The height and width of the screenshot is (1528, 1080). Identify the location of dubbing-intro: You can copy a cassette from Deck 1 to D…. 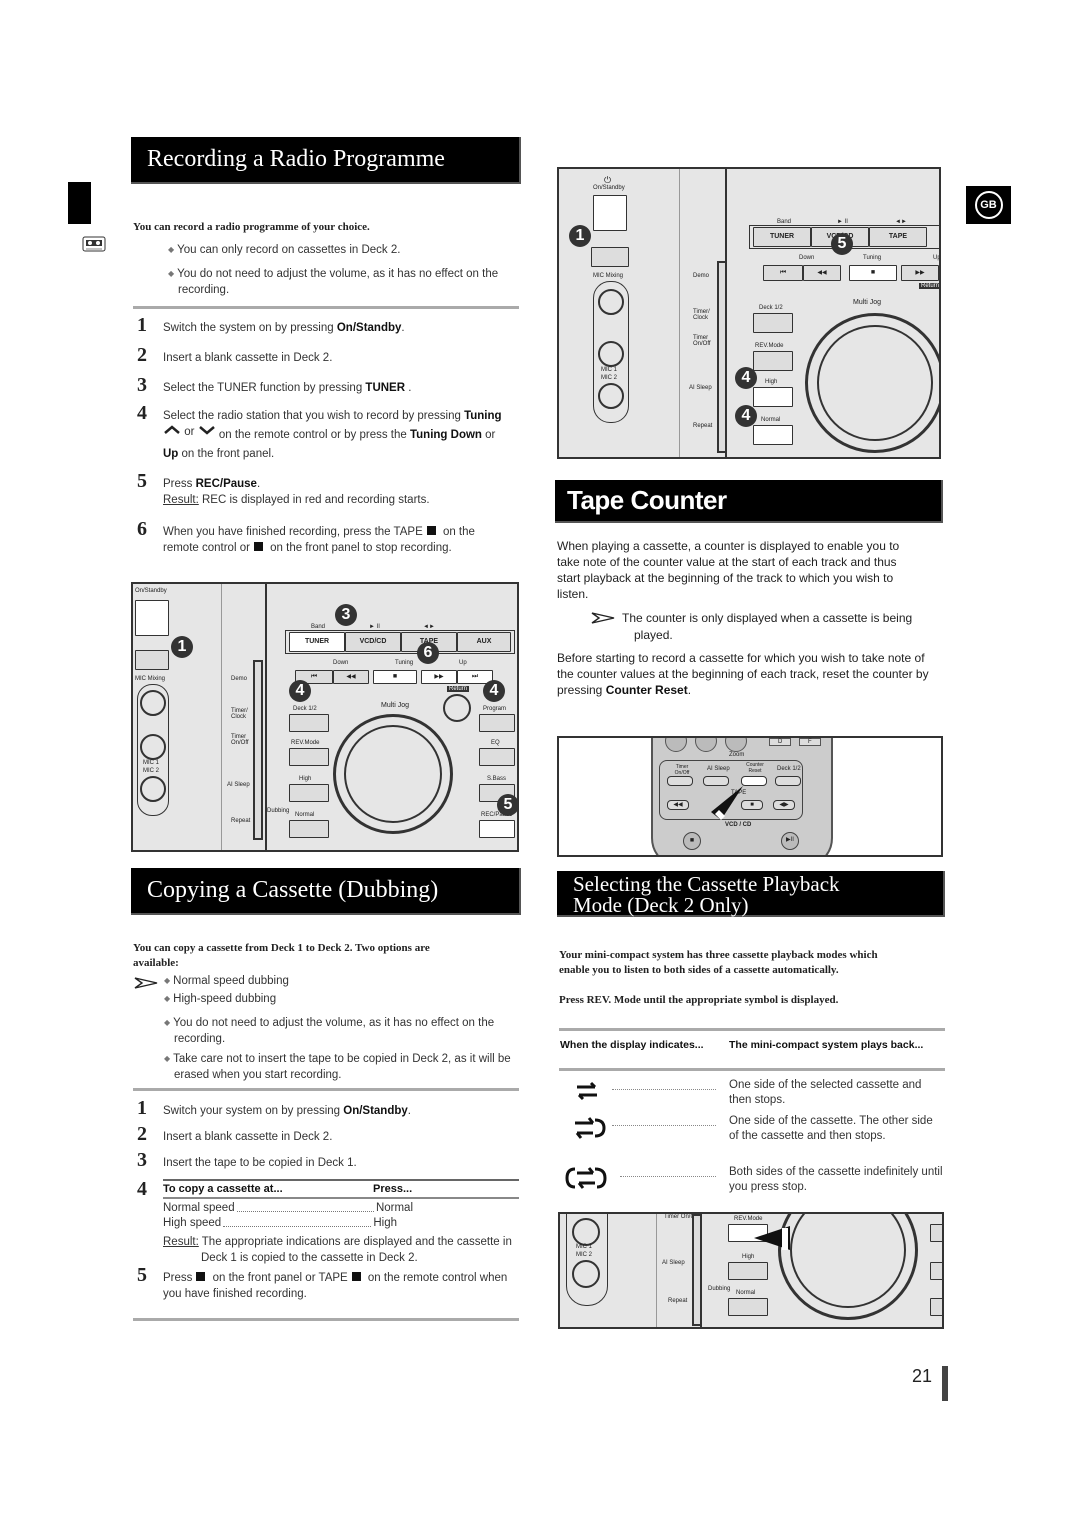
(281, 955).